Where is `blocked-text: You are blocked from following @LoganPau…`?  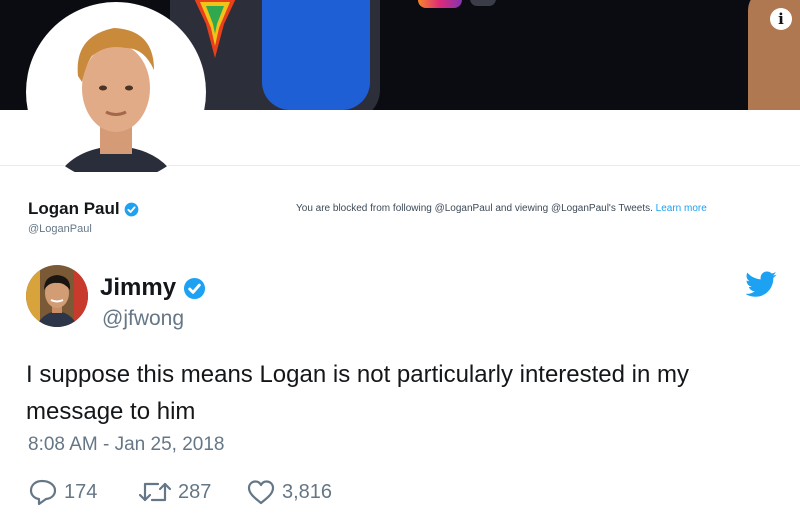
blocked-text: You are blocked from following @LoganPau… is located at coordinates (474, 208).